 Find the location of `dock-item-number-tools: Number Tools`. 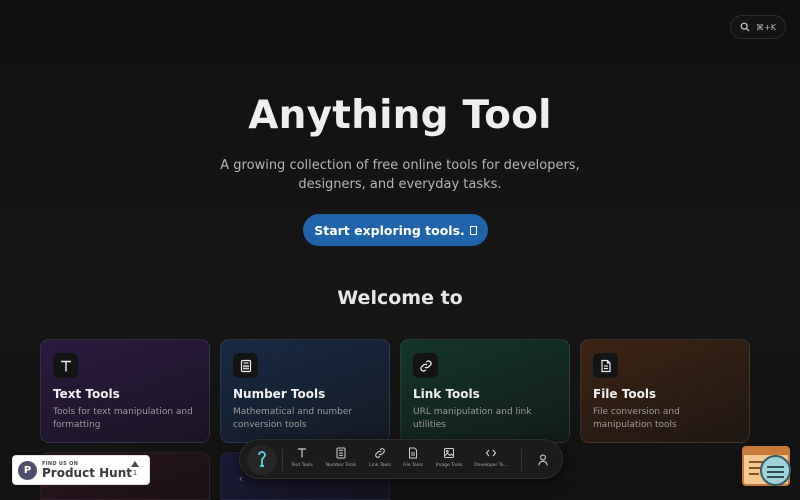

dock-item-number-tools: Number Tools is located at coordinates (341, 461).